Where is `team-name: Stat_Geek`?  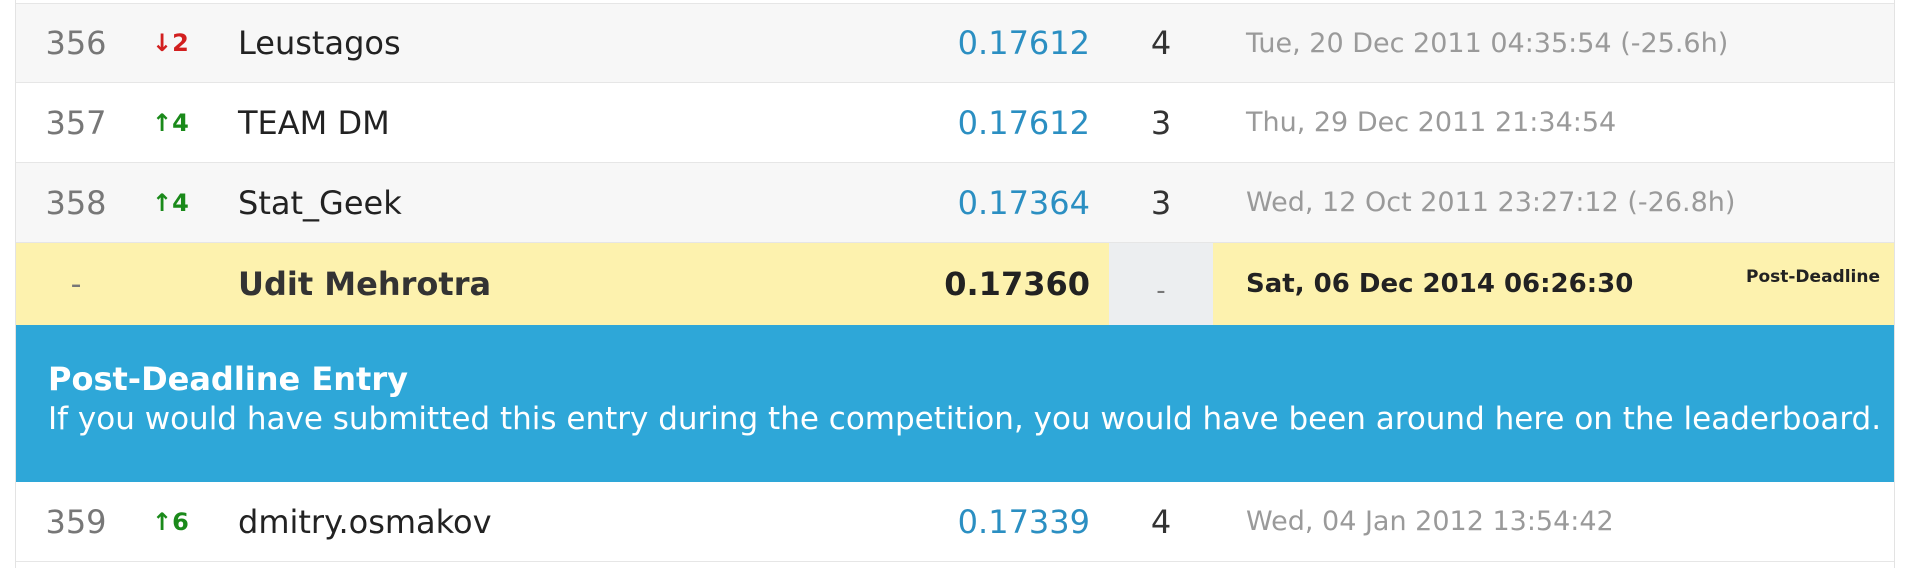 team-name: Stat_Geek is located at coordinates (588, 202).